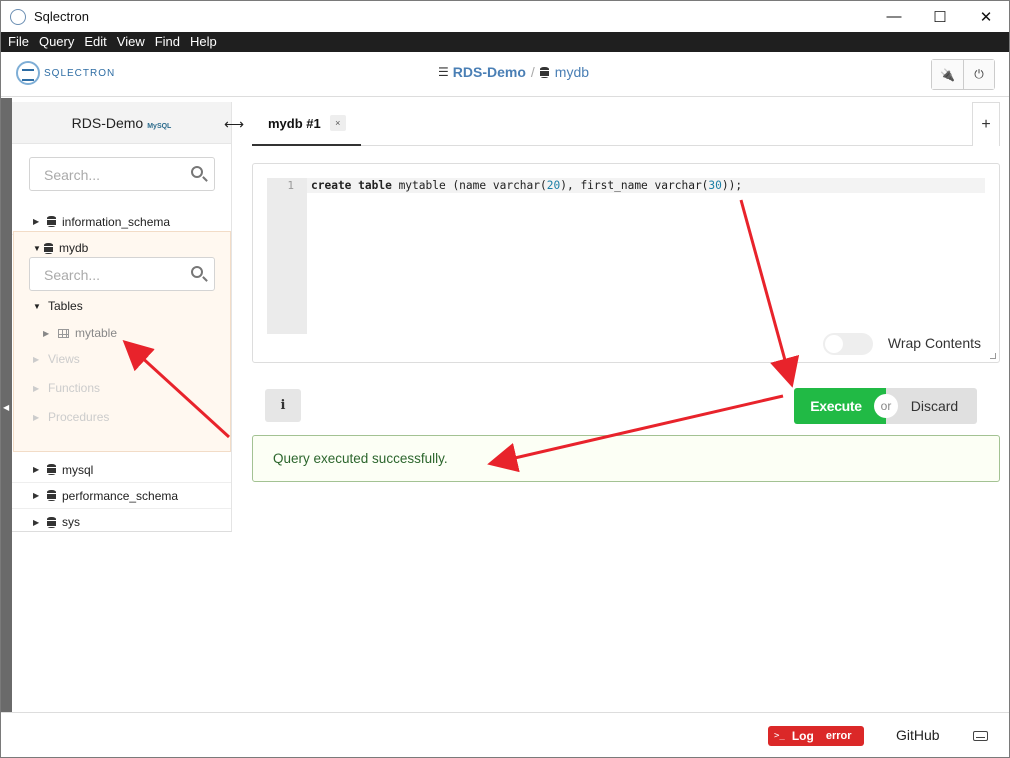 The image size is (1010, 758). I want to click on menu-find: Find, so click(167, 42).